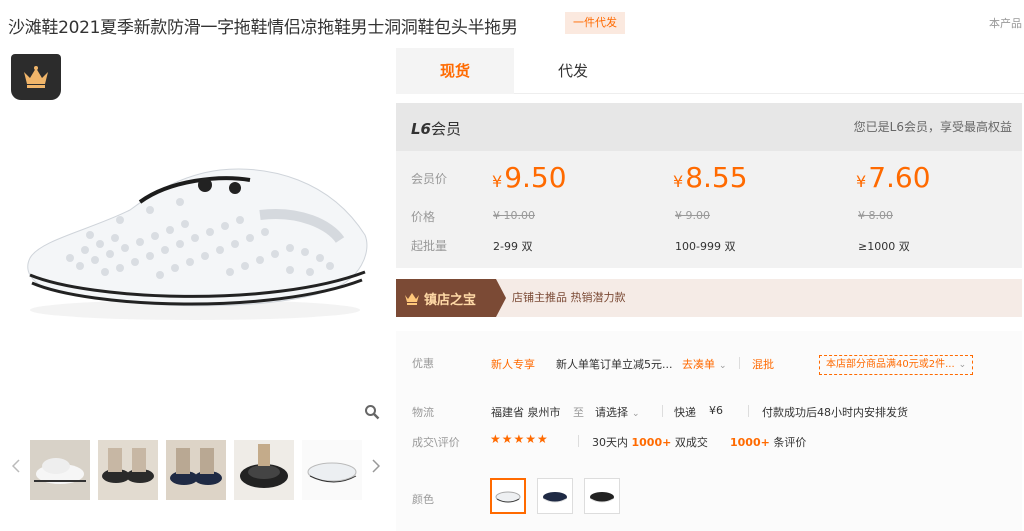  I want to click on shipping-note: 付款成功后48小时内安排发货, so click(835, 412).